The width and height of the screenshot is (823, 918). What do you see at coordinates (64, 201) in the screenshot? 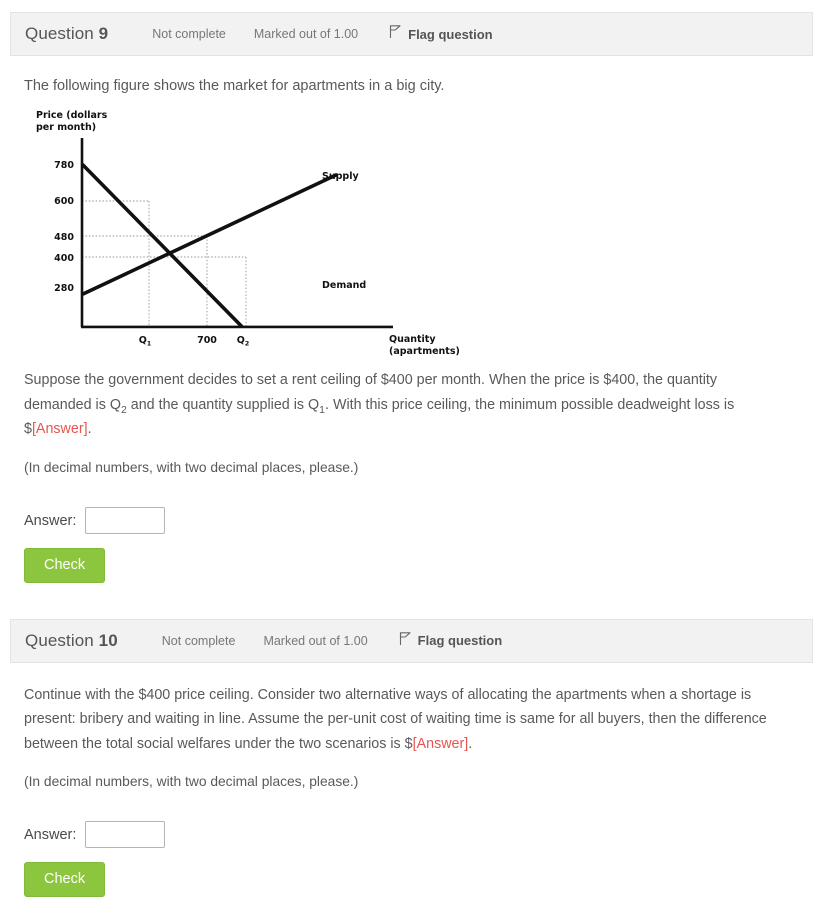
I see `y-tick-label-600: 600` at bounding box center [64, 201].